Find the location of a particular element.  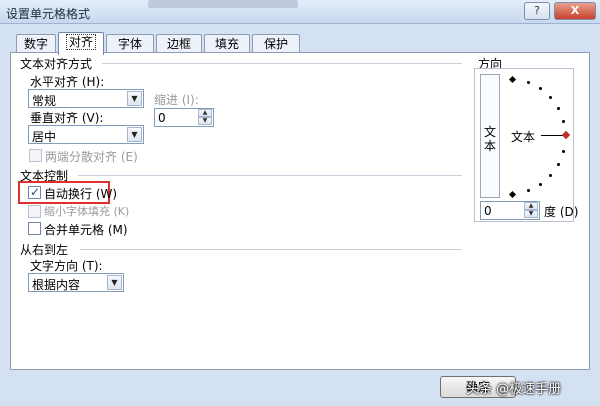

vertical-alignment-label: 垂直对齐 (V): is located at coordinates (67, 118).